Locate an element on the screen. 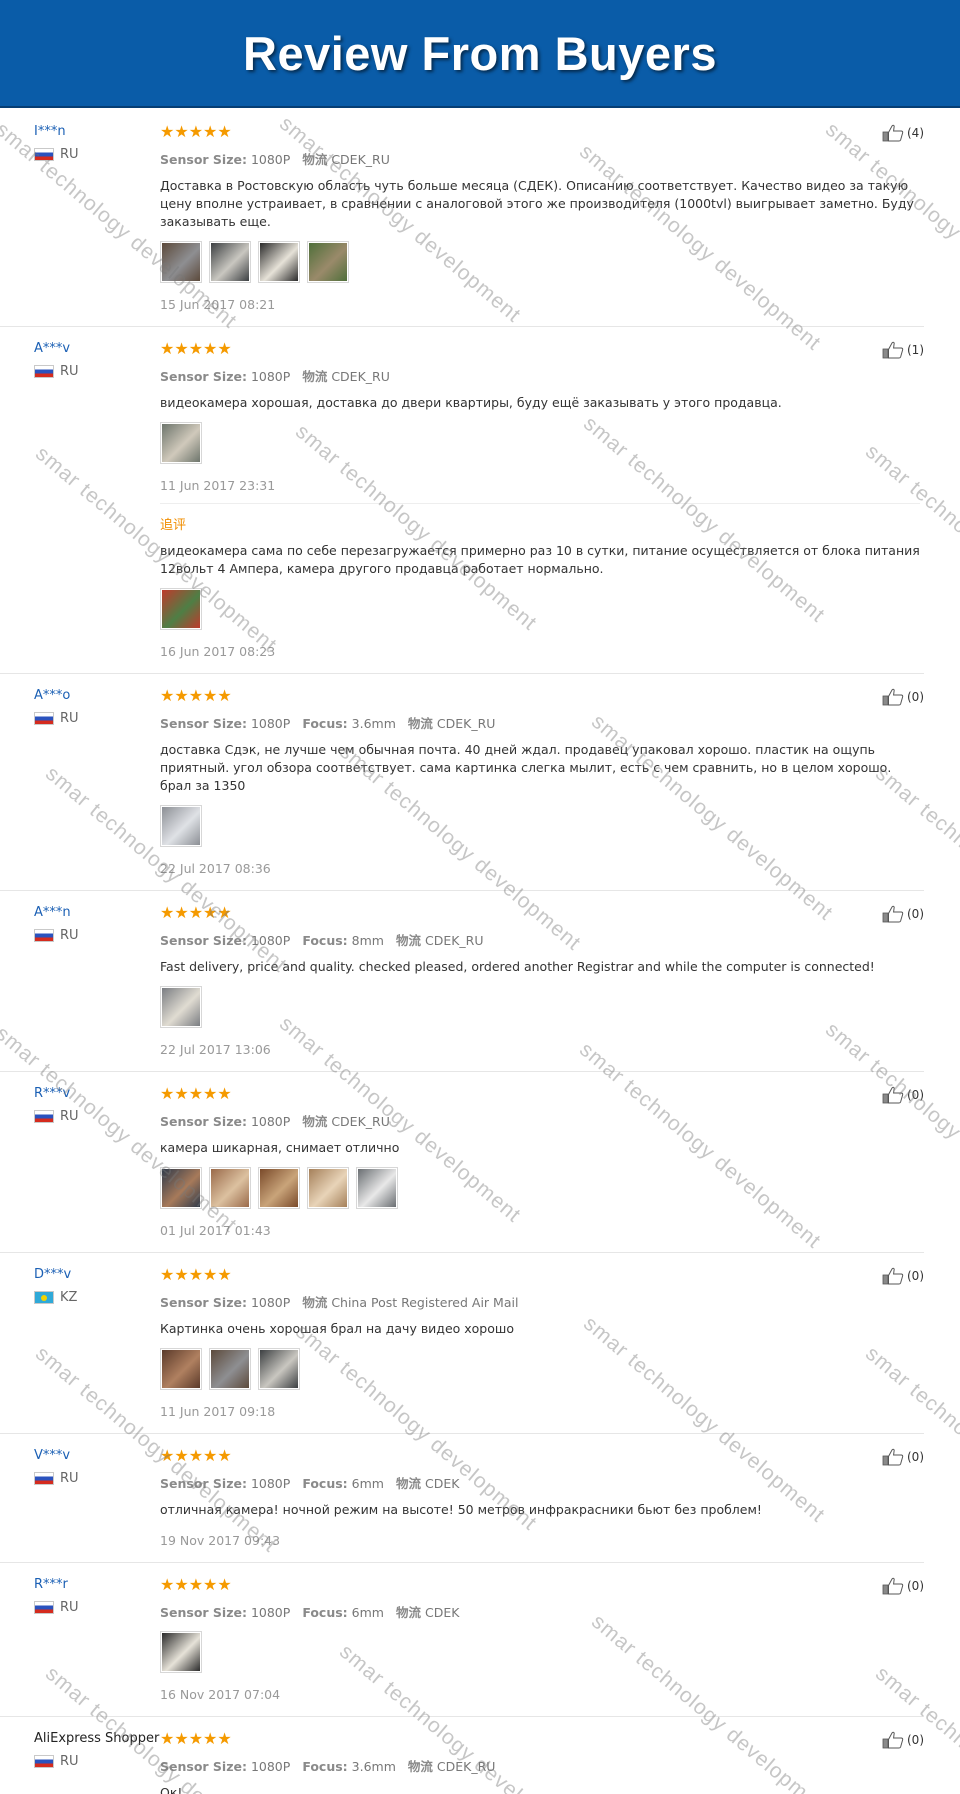 This screenshot has width=960, height=1794. kz-flag-icon is located at coordinates (44, 1297).